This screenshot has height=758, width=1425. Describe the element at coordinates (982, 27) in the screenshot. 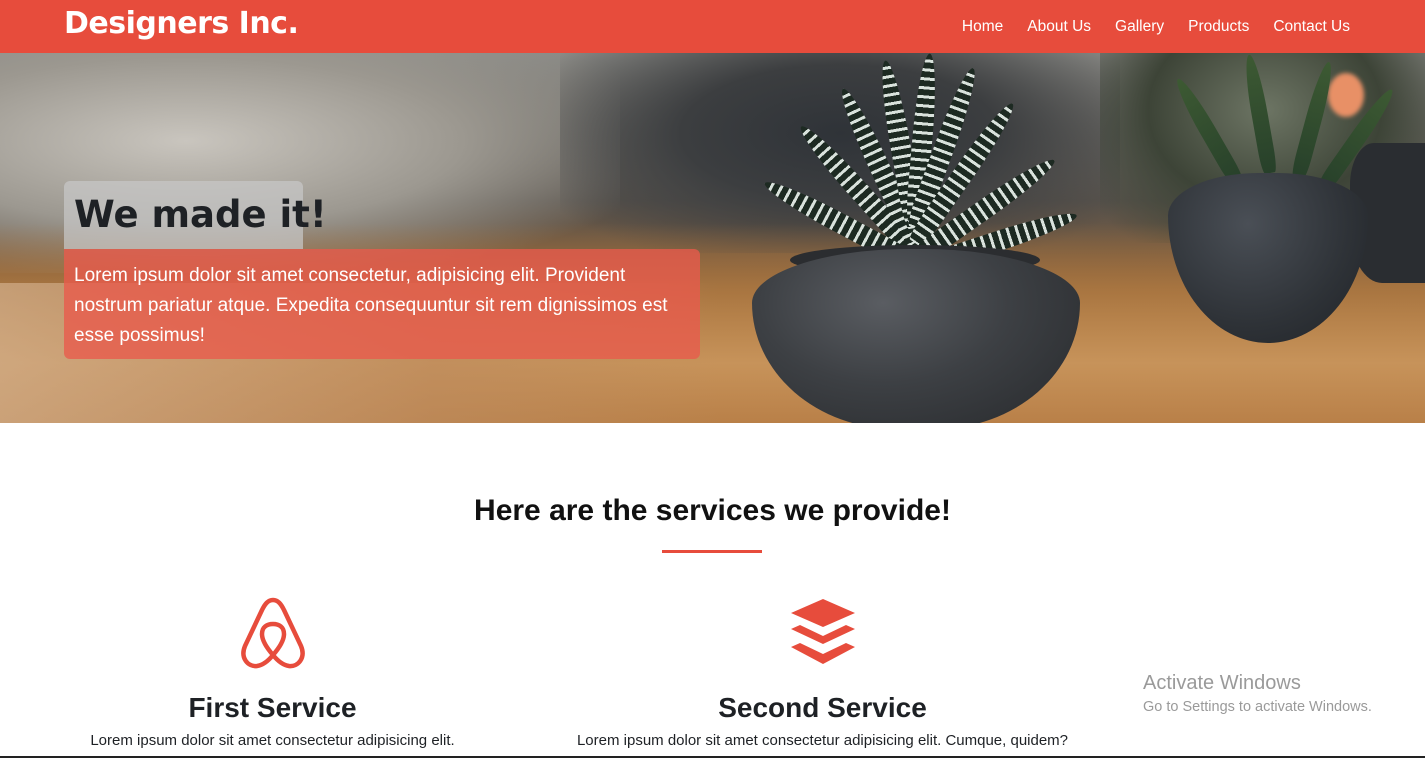

I see `nav-link-home: Home` at that location.